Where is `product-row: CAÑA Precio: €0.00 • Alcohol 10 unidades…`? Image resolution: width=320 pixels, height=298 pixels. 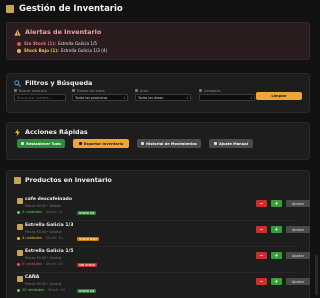
product-row: CAÑA Precio: €0.00 • Alcohol 10 unidades… is located at coordinates (162, 285).